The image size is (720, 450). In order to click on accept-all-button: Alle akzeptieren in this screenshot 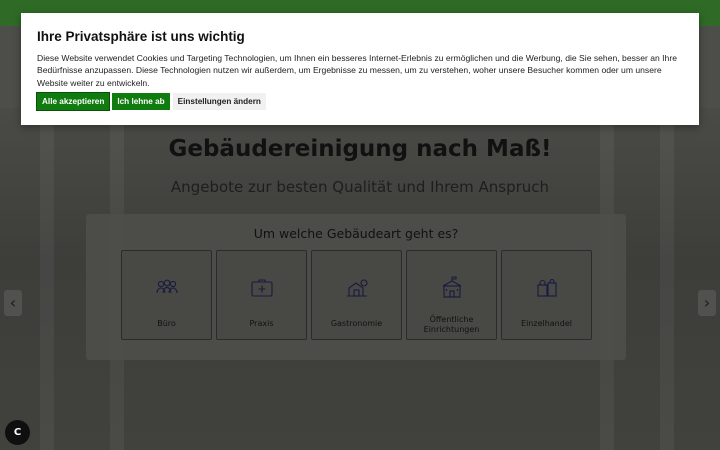, I will do `click(73, 101)`.